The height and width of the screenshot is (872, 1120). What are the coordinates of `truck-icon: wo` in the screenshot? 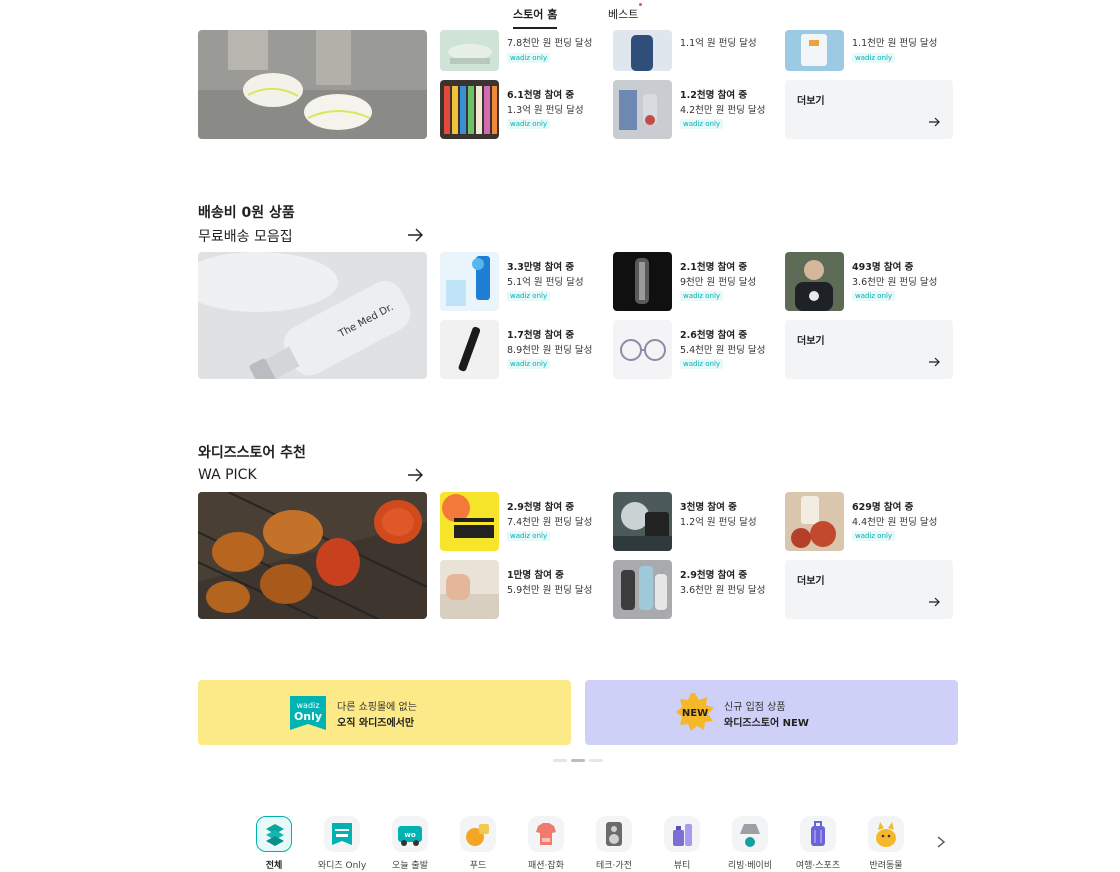 It's located at (410, 834).